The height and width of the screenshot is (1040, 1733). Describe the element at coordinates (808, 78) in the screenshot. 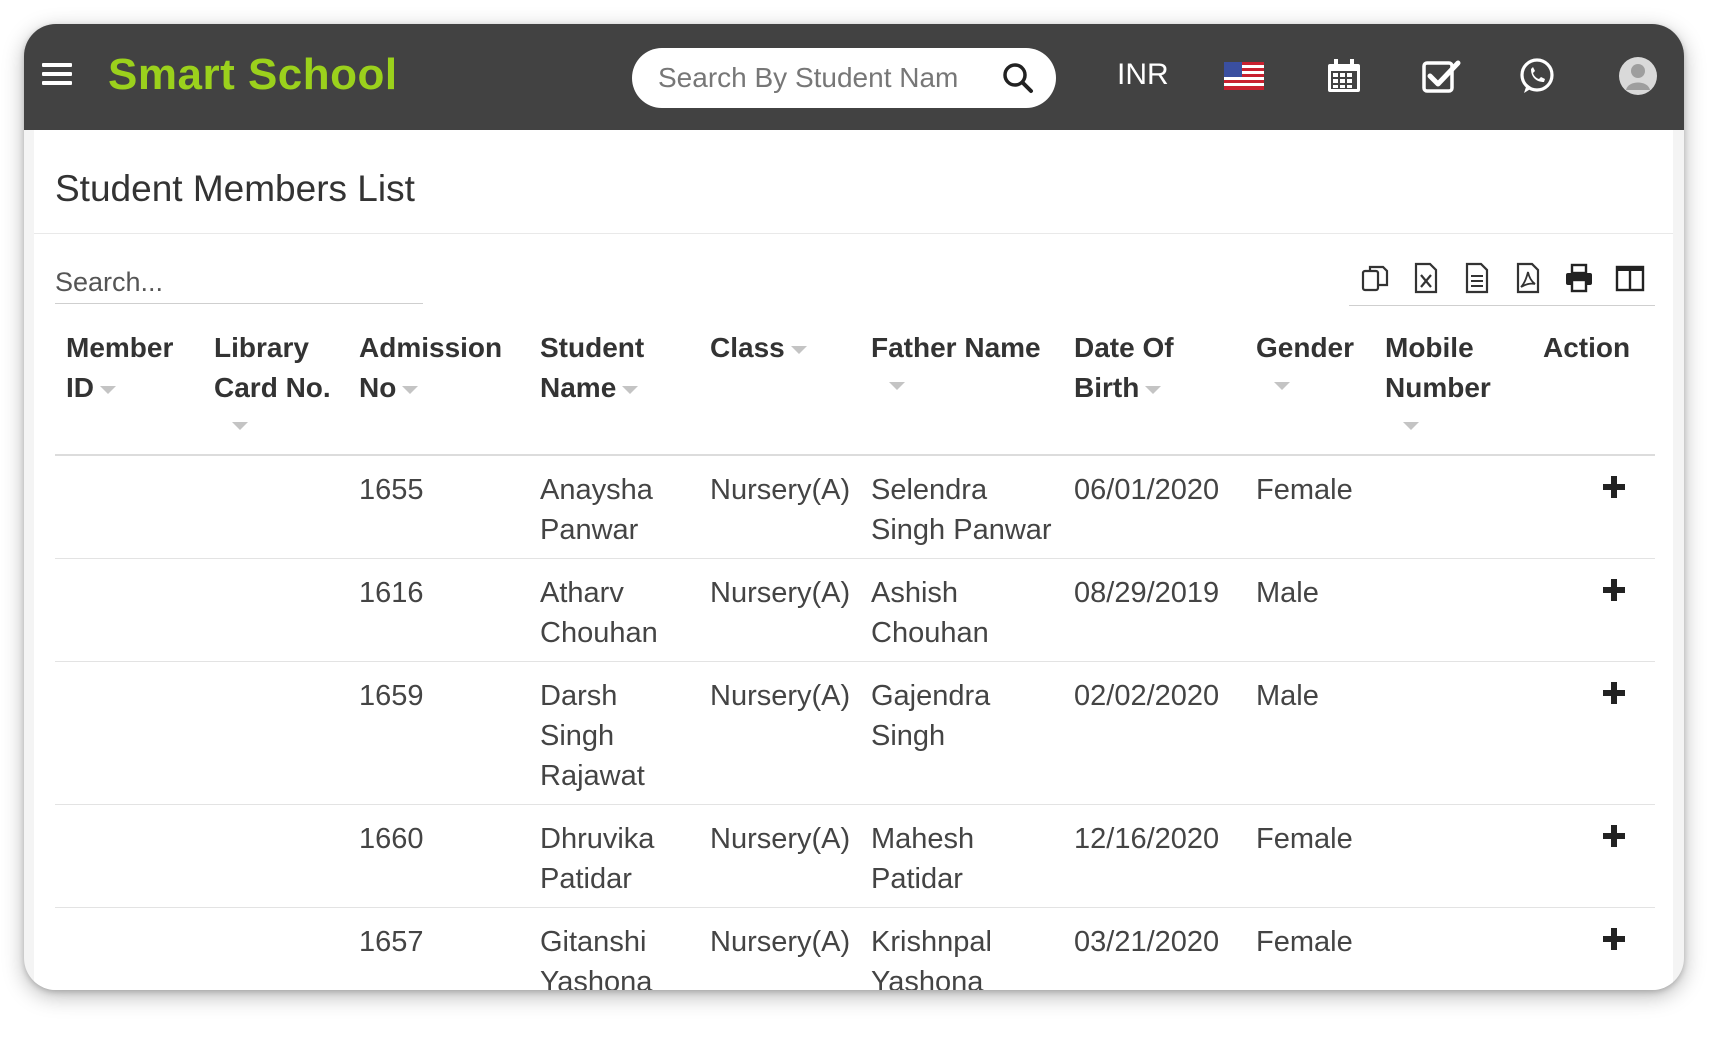

I see `student-search-input` at that location.